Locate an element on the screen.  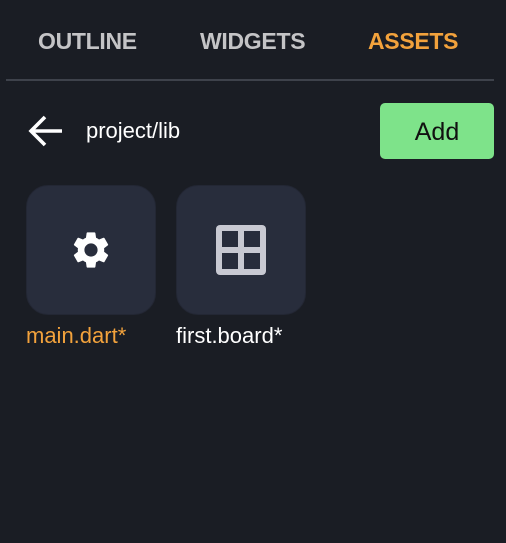
tab-widgets: WIDGETS is located at coordinates (253, 41).